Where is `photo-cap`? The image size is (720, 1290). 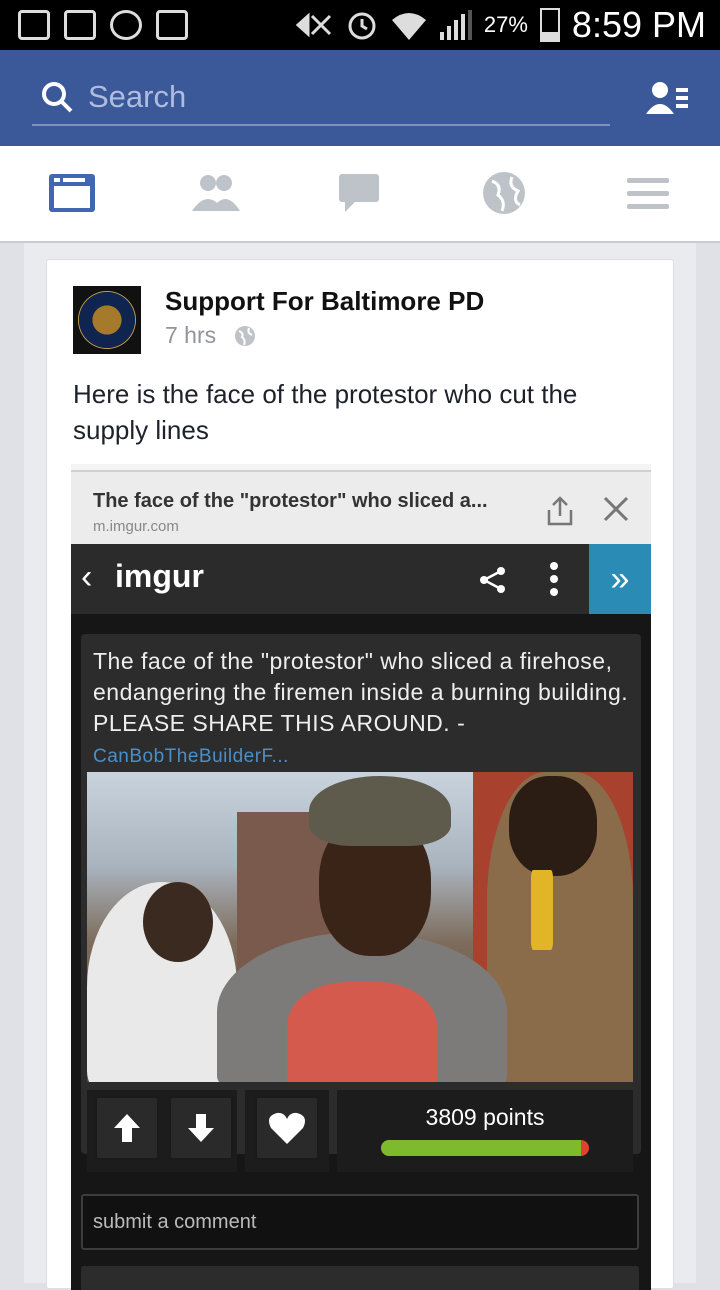
photo-cap is located at coordinates (380, 811).